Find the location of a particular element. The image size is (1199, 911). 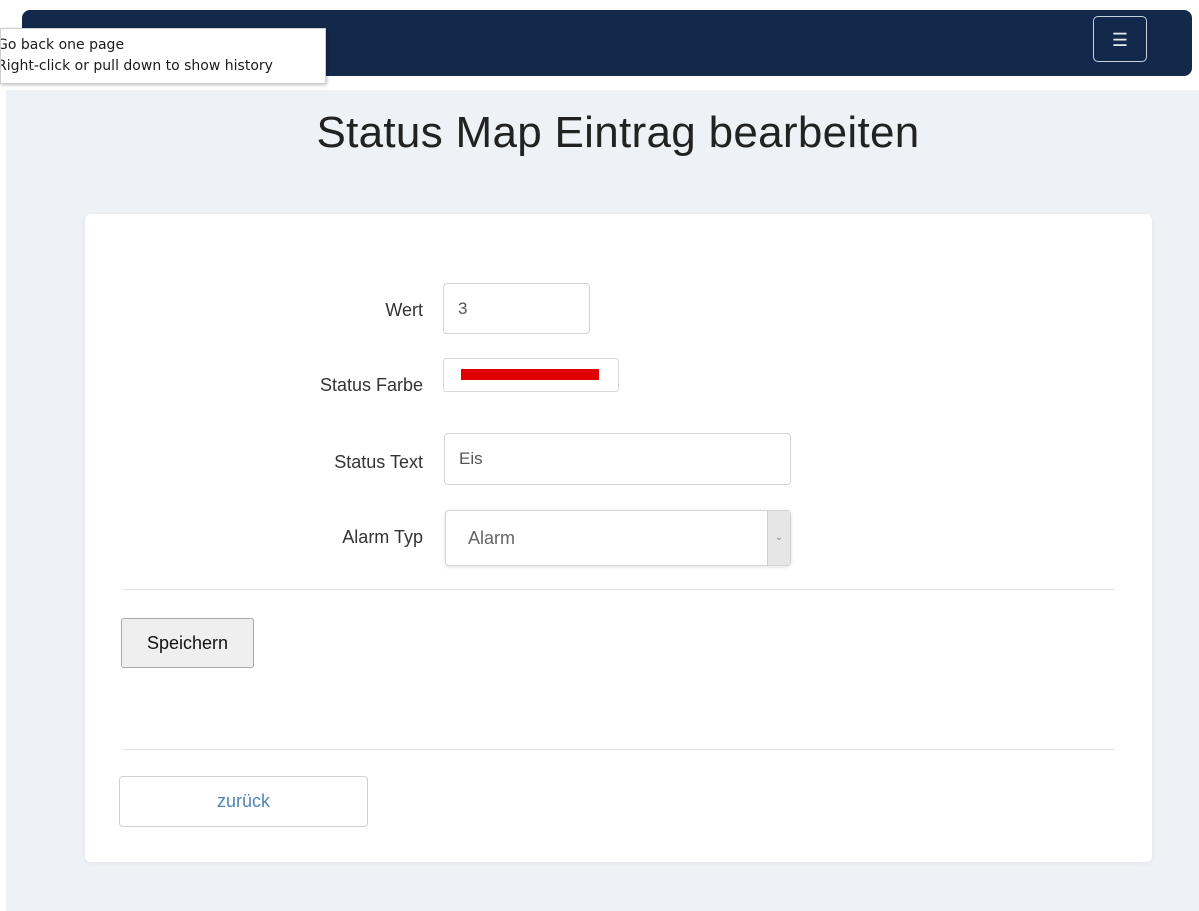

hamburger-icon: ☰ is located at coordinates (1120, 40).